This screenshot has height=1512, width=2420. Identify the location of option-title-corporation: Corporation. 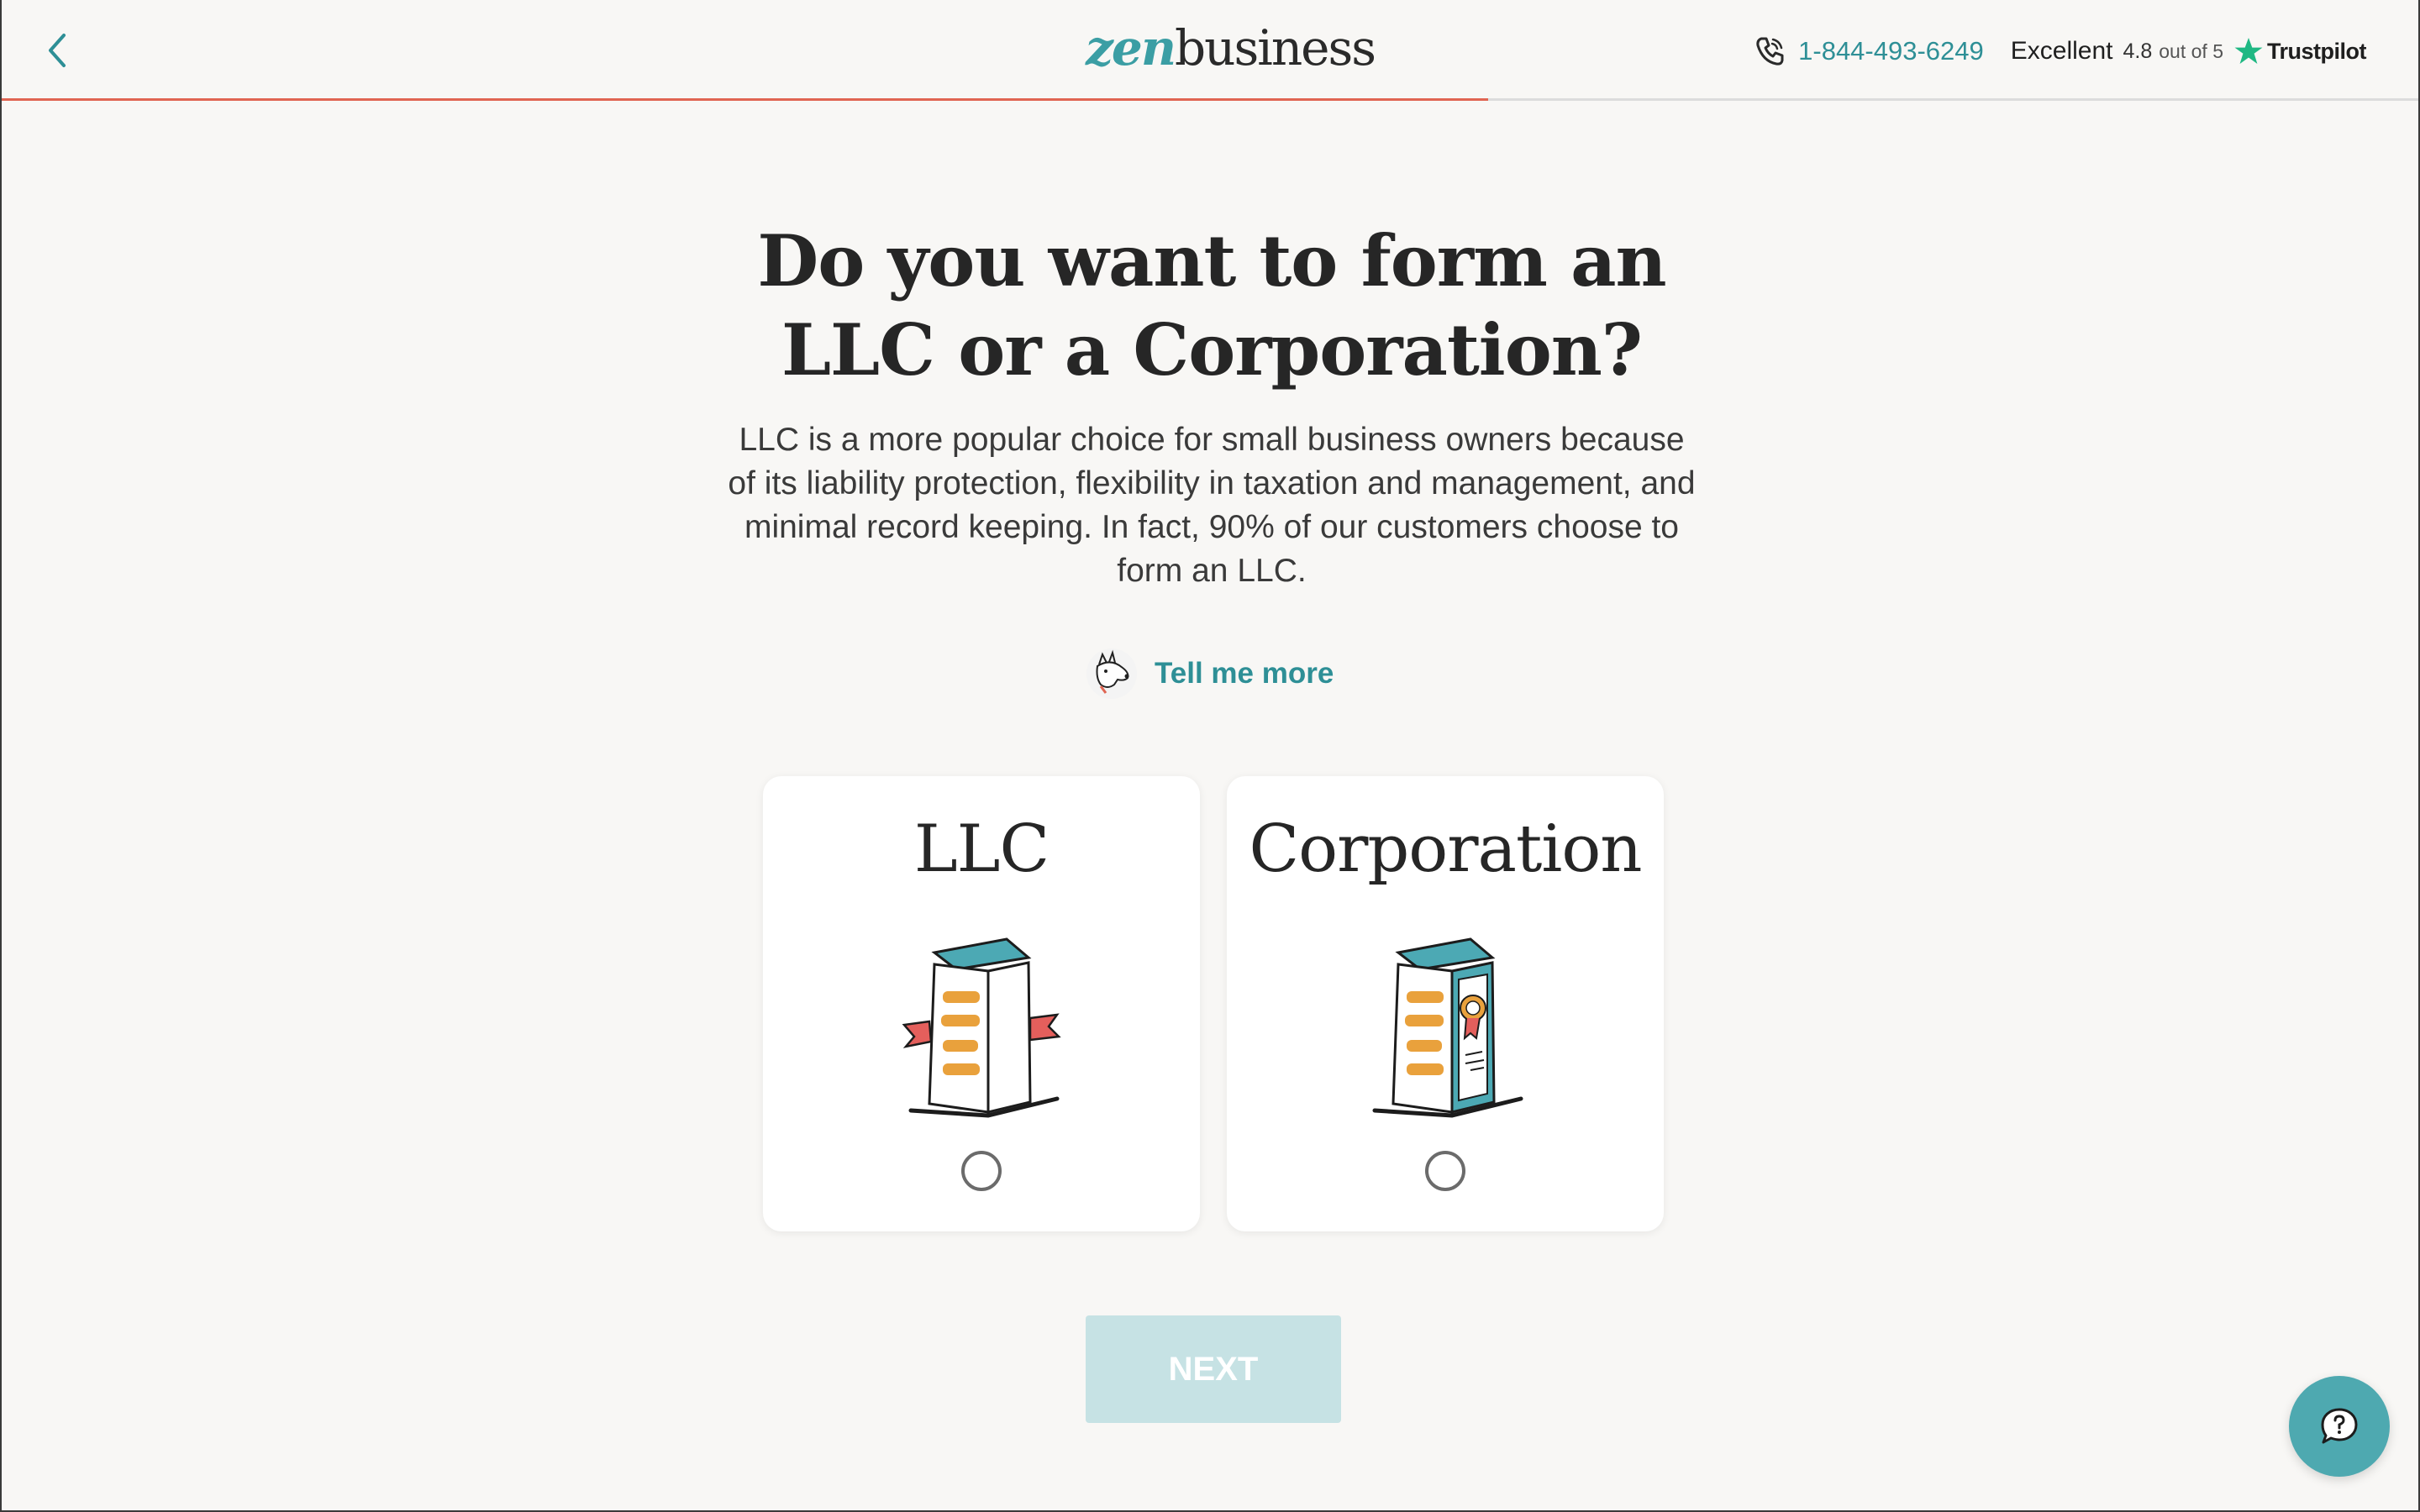
(1445, 849).